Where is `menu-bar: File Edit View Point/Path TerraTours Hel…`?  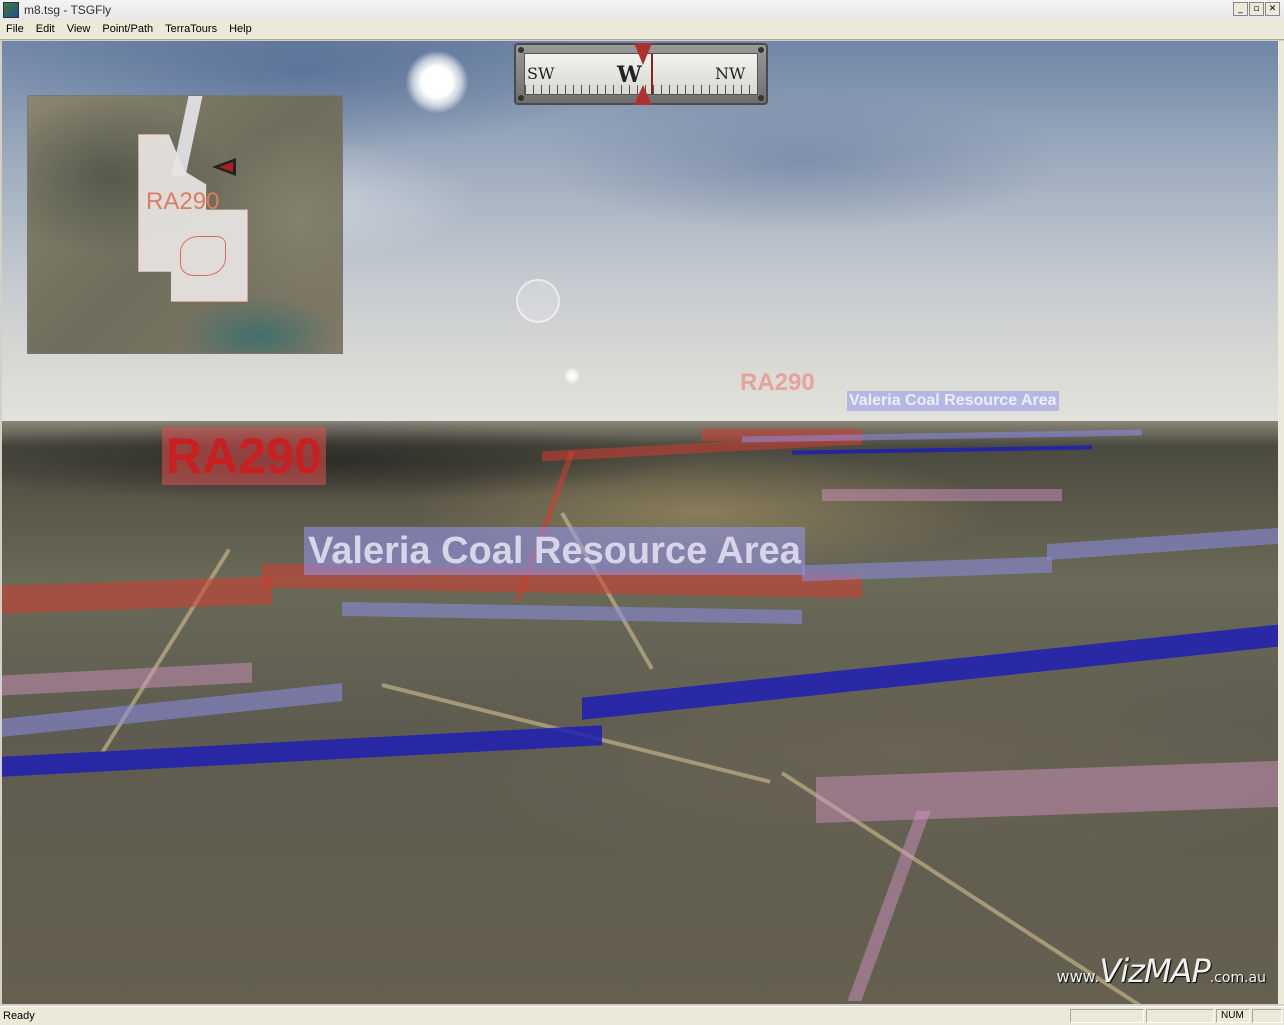 menu-bar: File Edit View Point/Path TerraTours Hel… is located at coordinates (642, 30).